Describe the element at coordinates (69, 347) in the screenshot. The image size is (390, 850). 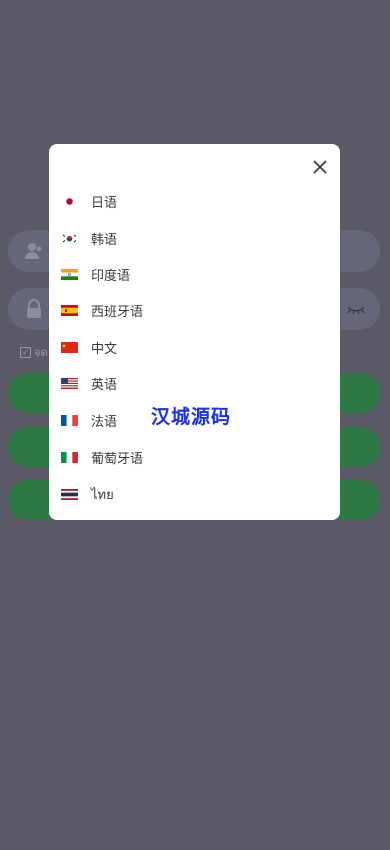
I see `china-flag-icon` at that location.